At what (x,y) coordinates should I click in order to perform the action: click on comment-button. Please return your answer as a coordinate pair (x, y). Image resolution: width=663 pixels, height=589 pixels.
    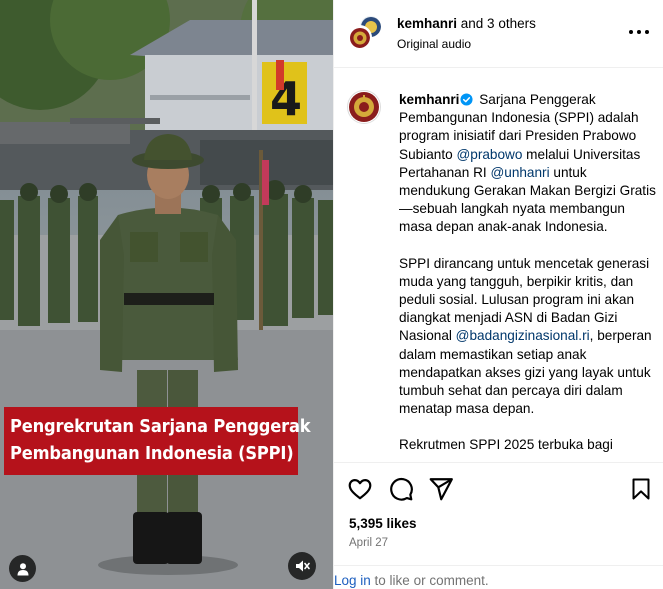
    Looking at the image, I should click on (401, 489).